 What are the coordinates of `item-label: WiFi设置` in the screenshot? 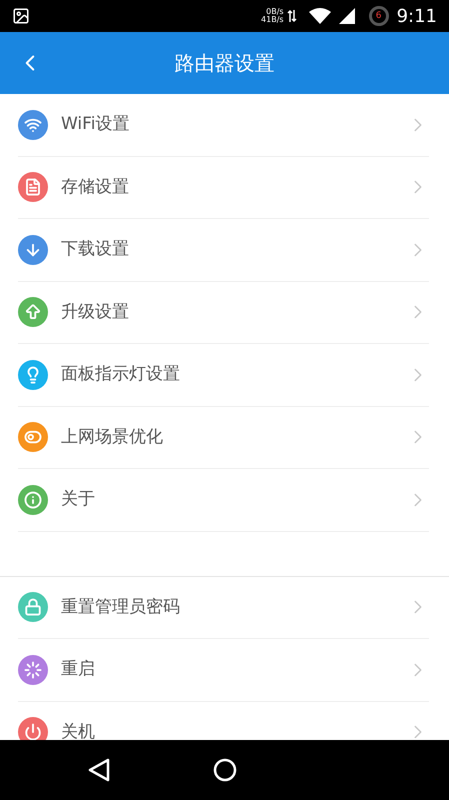 It's located at (95, 124).